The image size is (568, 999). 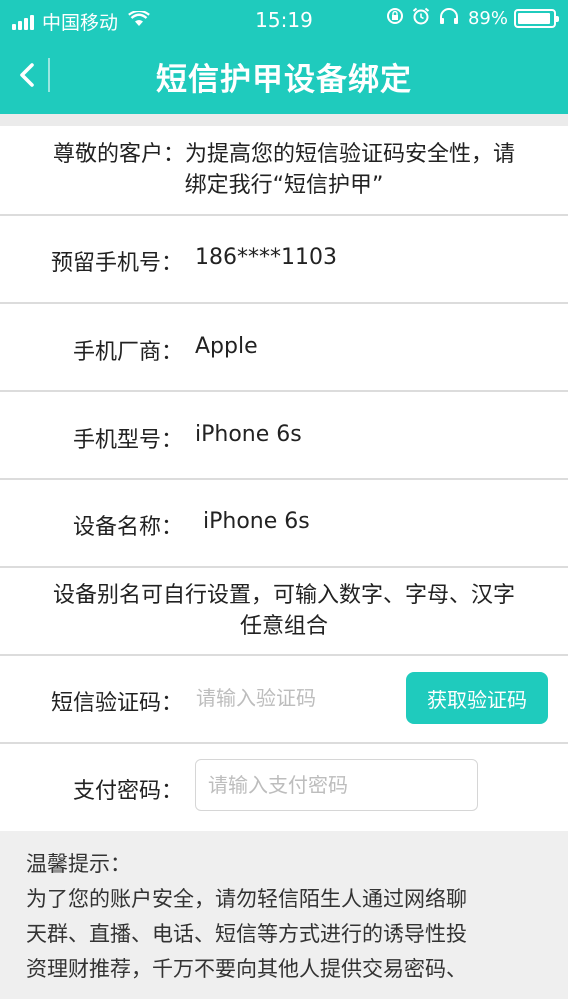 I want to click on model-label: 手机型号：, so click(x=127, y=440).